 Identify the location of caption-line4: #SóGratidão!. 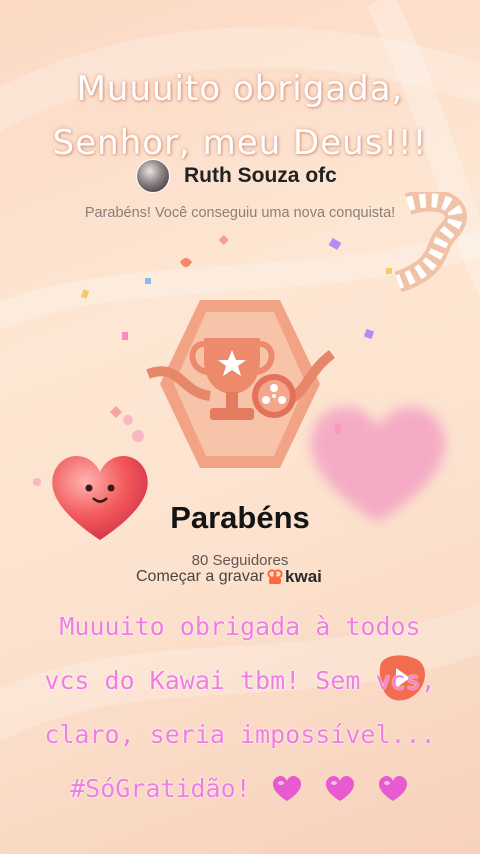
(160, 788).